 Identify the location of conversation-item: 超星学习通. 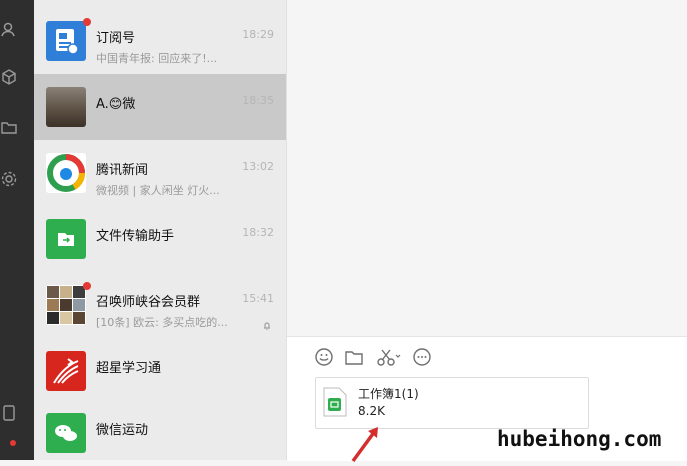
(160, 371).